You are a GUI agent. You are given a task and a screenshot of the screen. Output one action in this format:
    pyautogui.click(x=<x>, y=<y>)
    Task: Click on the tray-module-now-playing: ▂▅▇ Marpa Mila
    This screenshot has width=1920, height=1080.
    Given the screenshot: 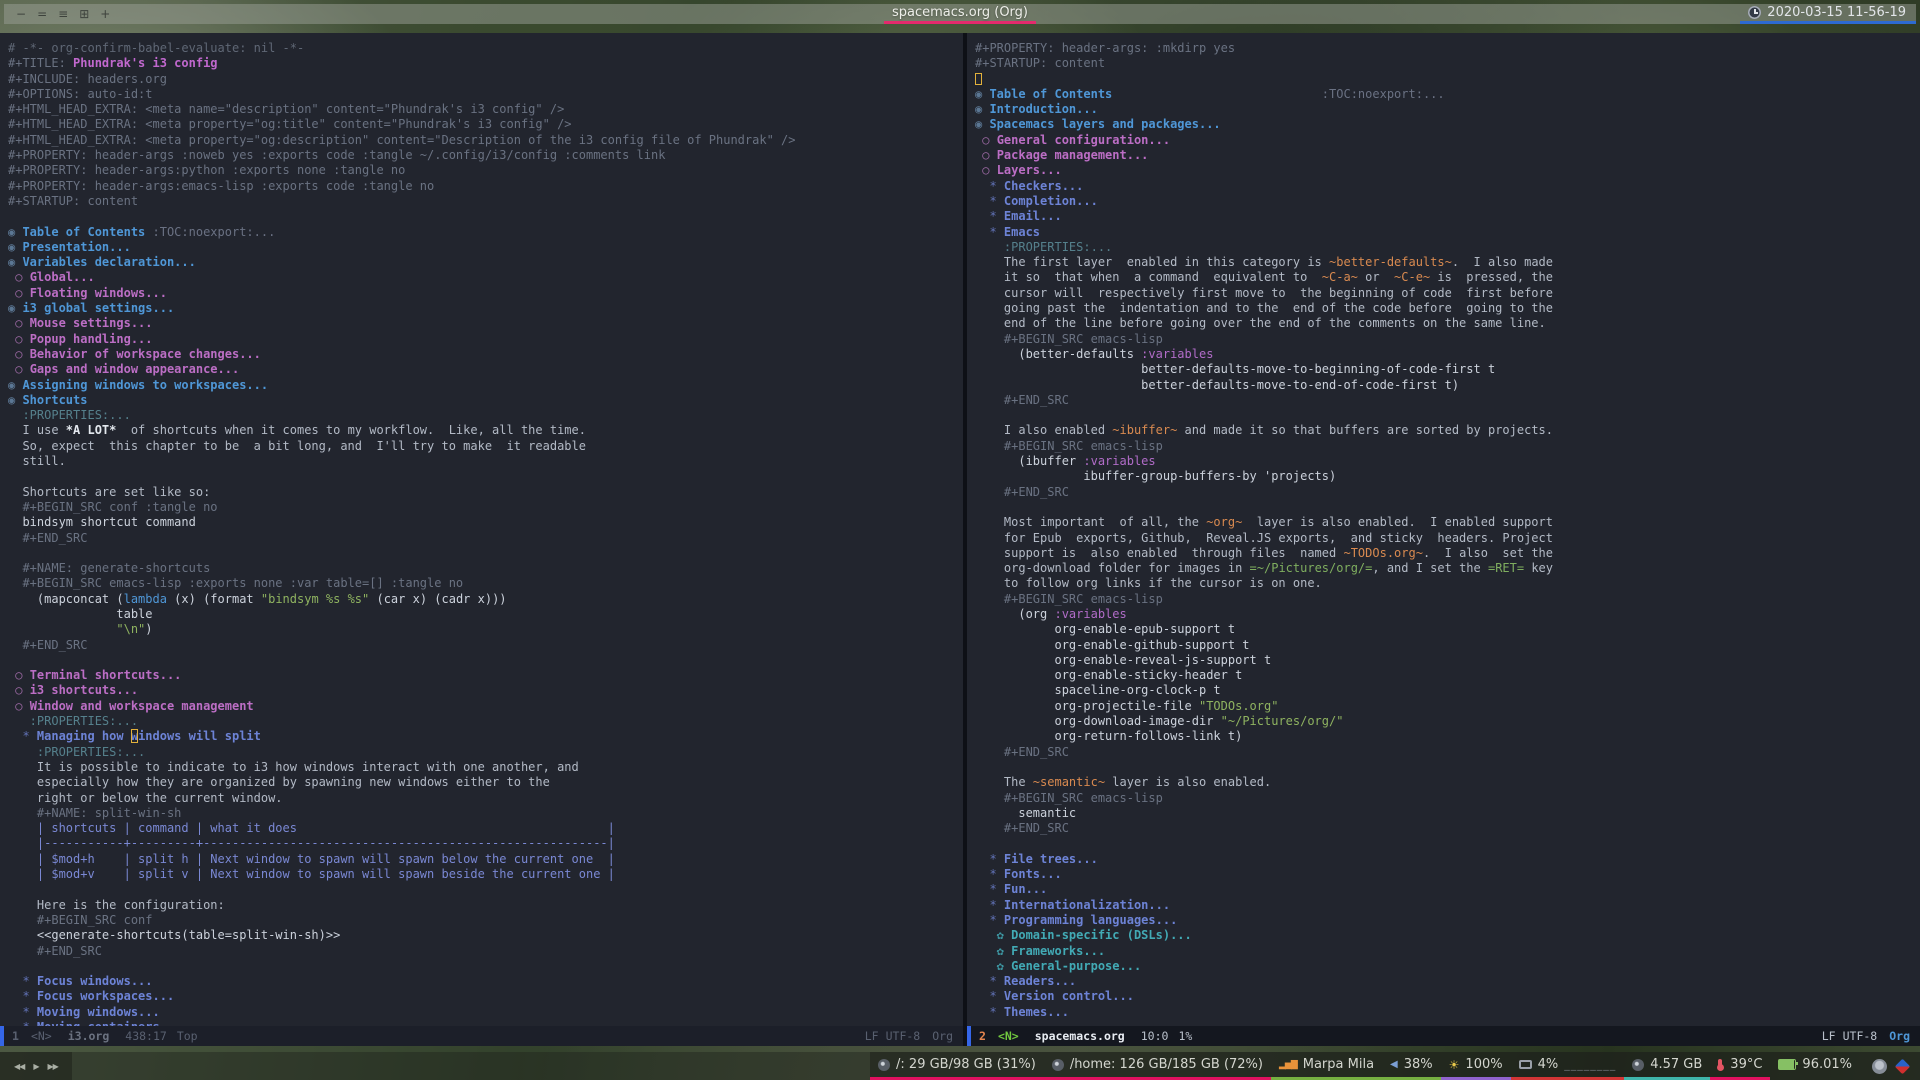 What is the action you would take?
    pyautogui.click(x=1326, y=1066)
    